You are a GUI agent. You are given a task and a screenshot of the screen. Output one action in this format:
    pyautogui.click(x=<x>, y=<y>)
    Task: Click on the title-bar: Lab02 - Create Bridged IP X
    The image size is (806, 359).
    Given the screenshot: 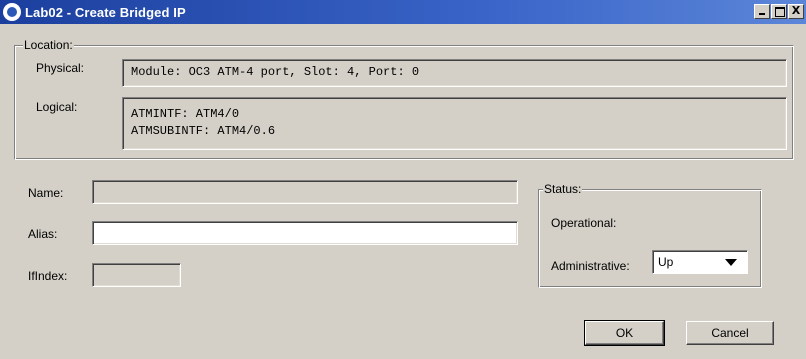 What is the action you would take?
    pyautogui.click(x=403, y=12)
    